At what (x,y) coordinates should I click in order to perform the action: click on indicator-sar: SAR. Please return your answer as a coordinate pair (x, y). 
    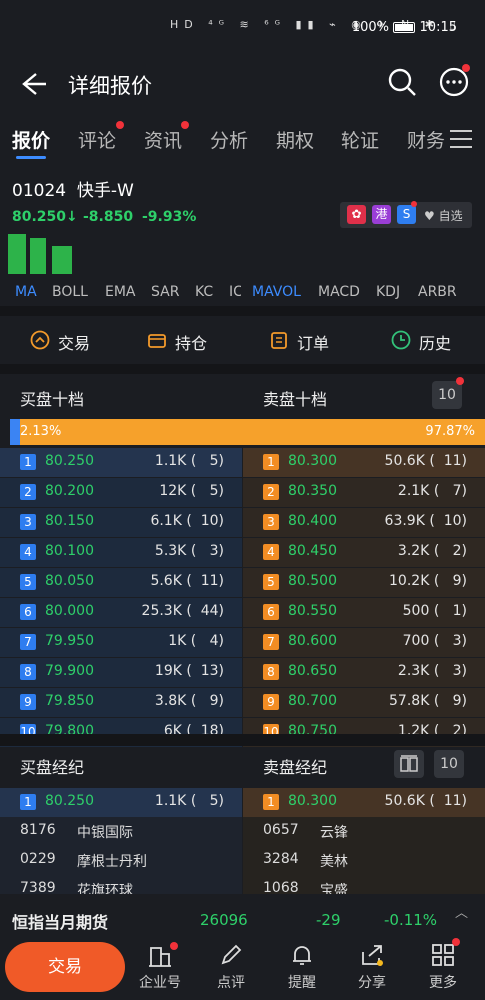
    Looking at the image, I should click on (165, 292).